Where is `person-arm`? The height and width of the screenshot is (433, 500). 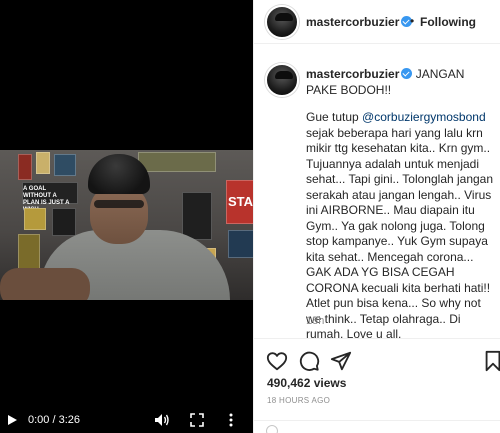
person-arm is located at coordinates (45, 284).